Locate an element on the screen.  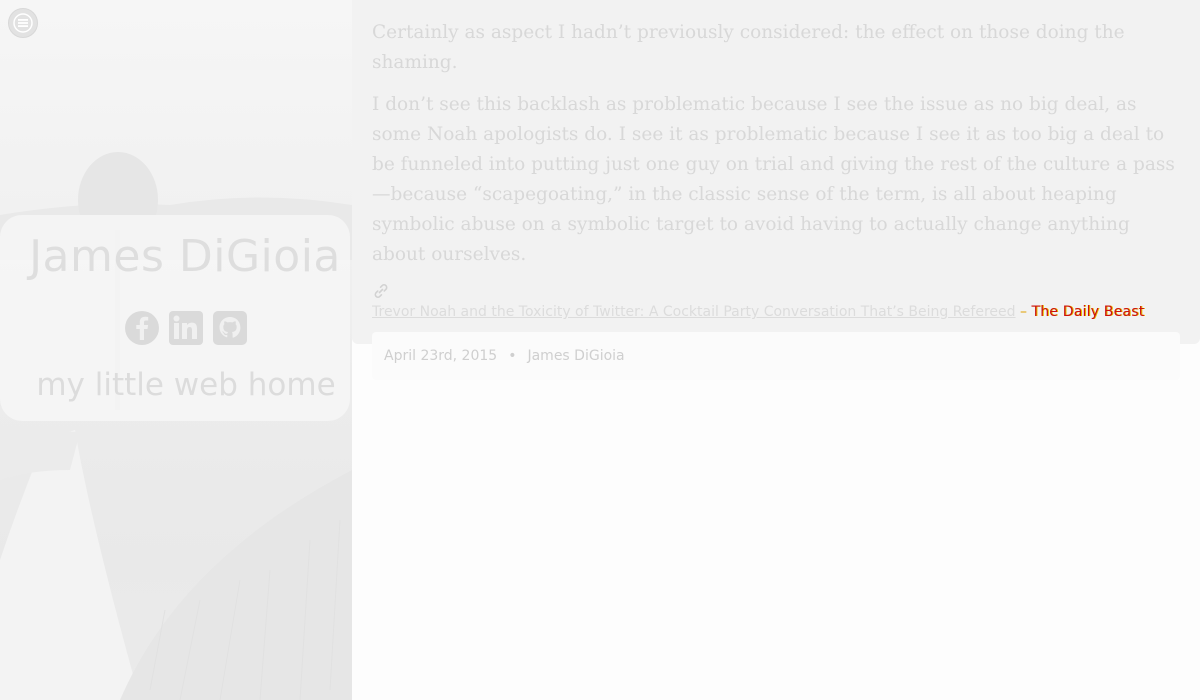
menu-toggle-button is located at coordinates (23, 23).